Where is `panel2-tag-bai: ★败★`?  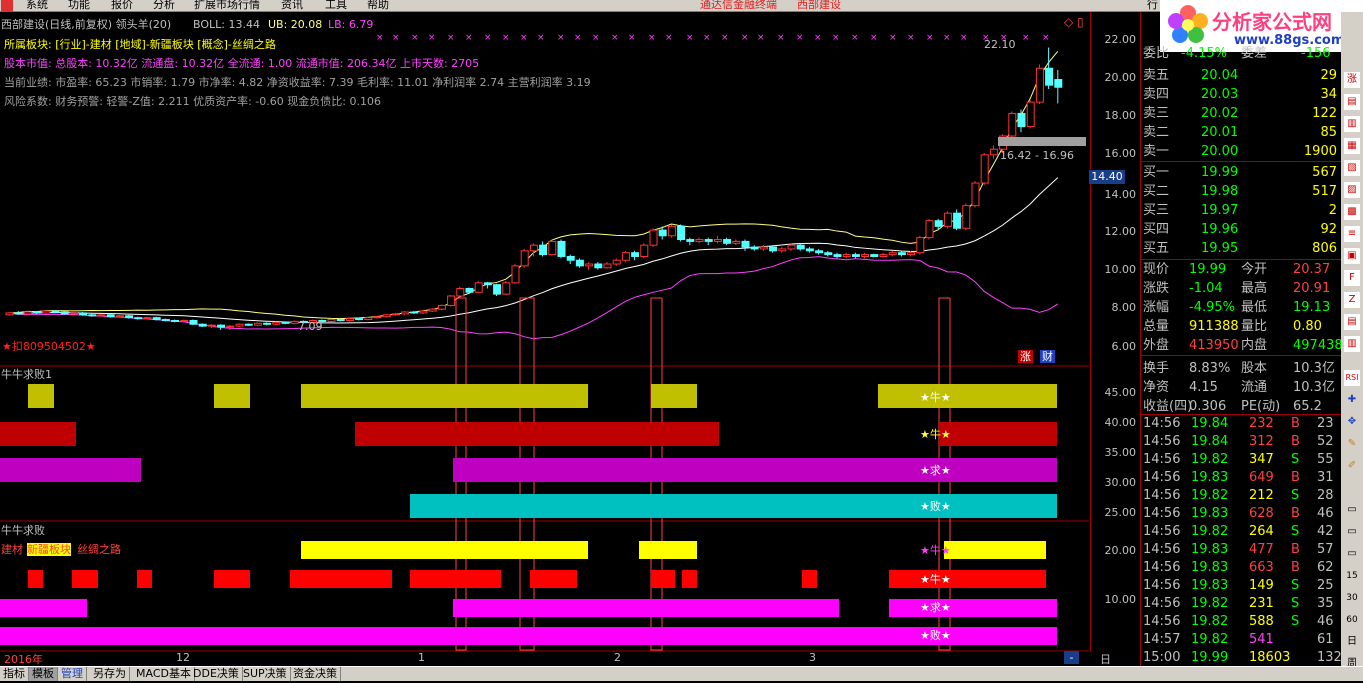 panel2-tag-bai: ★败★ is located at coordinates (935, 635).